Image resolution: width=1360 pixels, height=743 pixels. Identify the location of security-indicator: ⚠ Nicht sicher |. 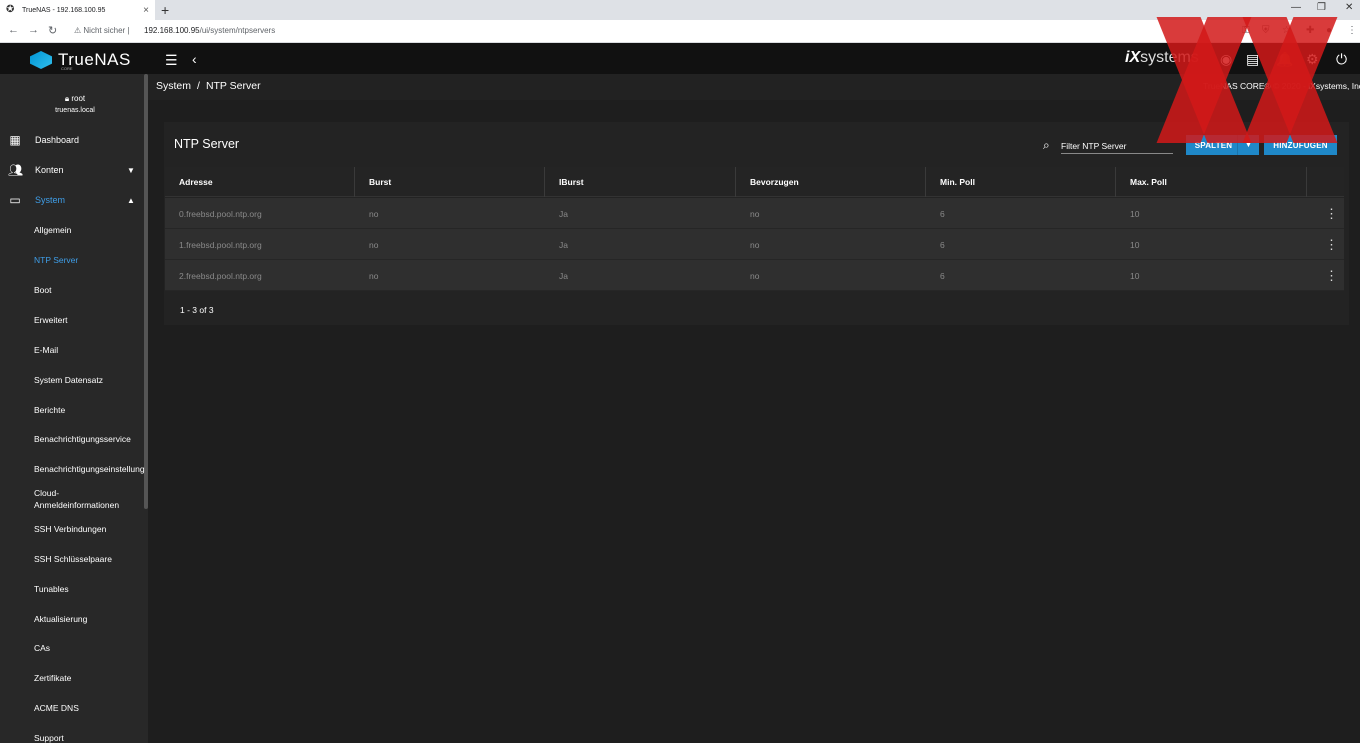
(102, 30).